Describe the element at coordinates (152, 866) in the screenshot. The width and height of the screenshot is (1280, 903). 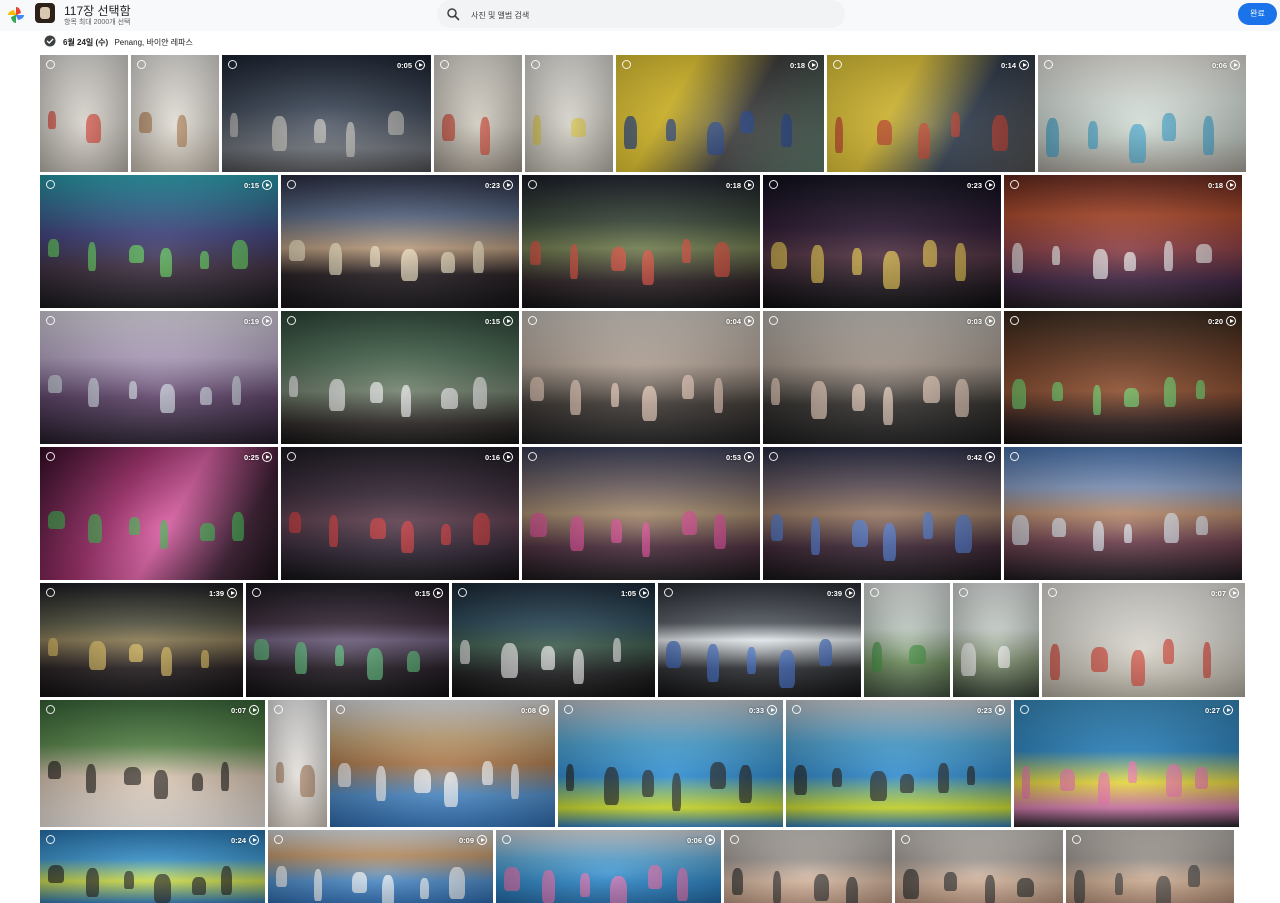
I see `video-tile: 0:24` at that location.